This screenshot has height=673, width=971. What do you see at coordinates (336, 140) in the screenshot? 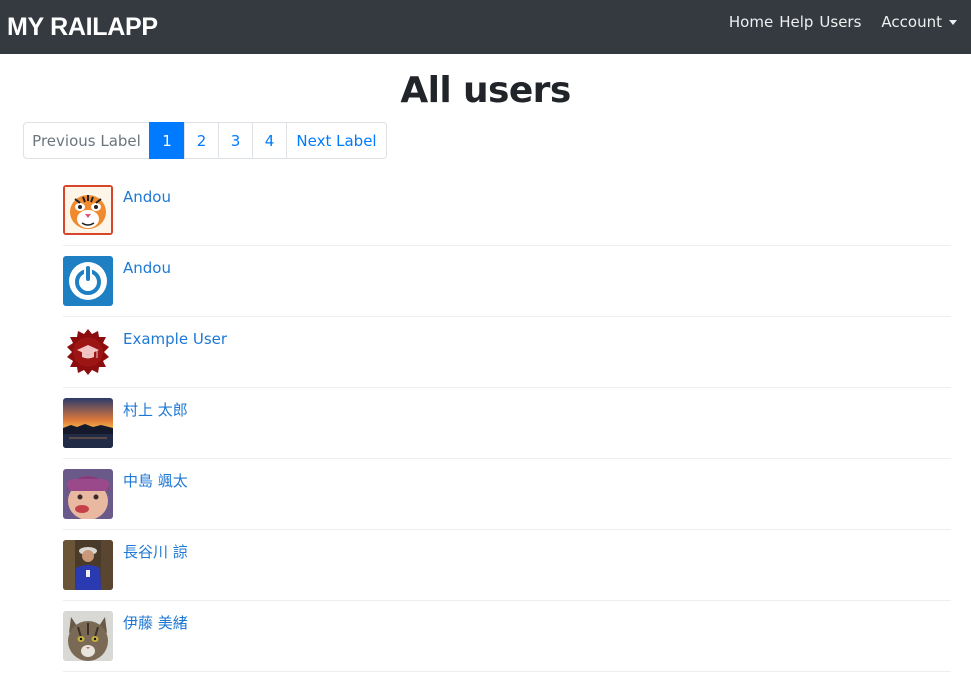
I see `pagination-next: Next Label` at bounding box center [336, 140].